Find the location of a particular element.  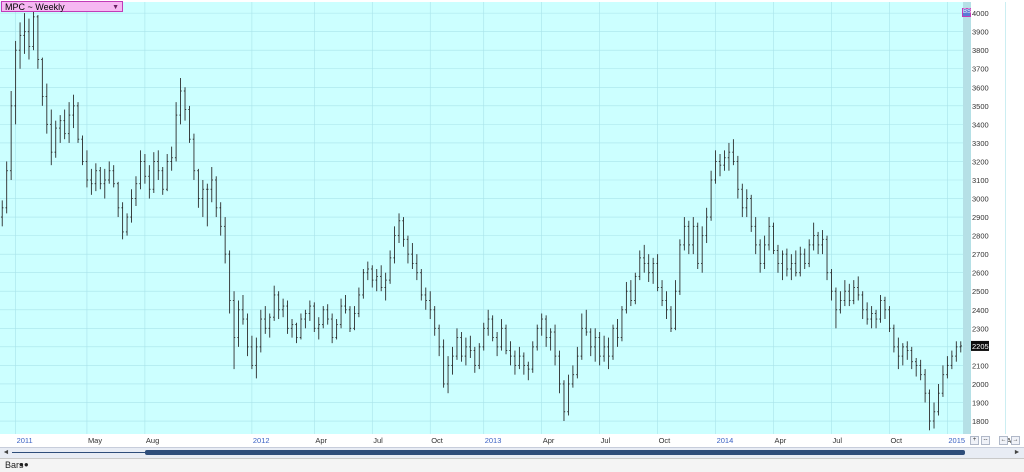

chart-type-dots-icon: ●● is located at coordinates (24, 465).